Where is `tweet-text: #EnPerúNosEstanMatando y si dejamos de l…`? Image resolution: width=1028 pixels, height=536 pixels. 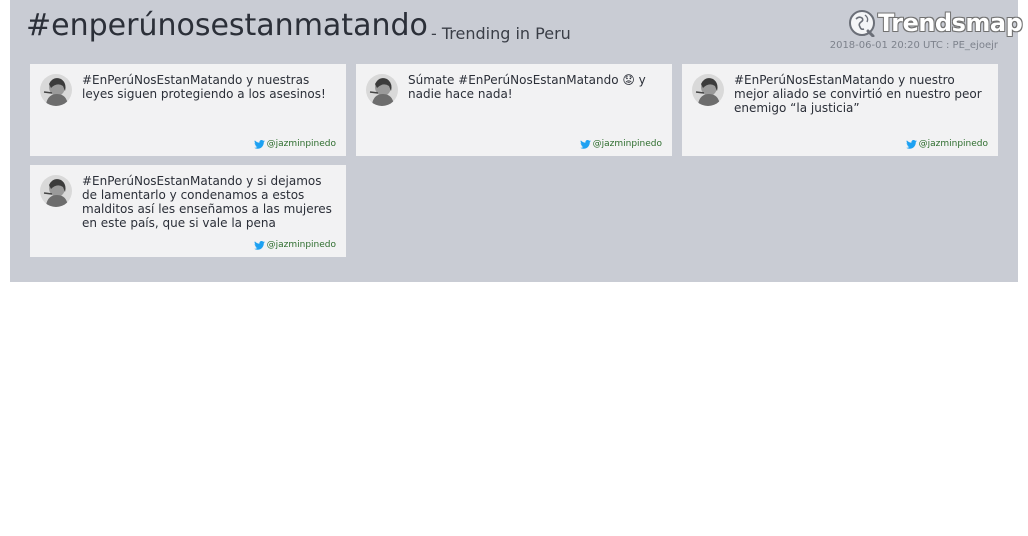 tweet-text: #EnPerúNosEstanMatando y si dejamos de l… is located at coordinates (207, 202).